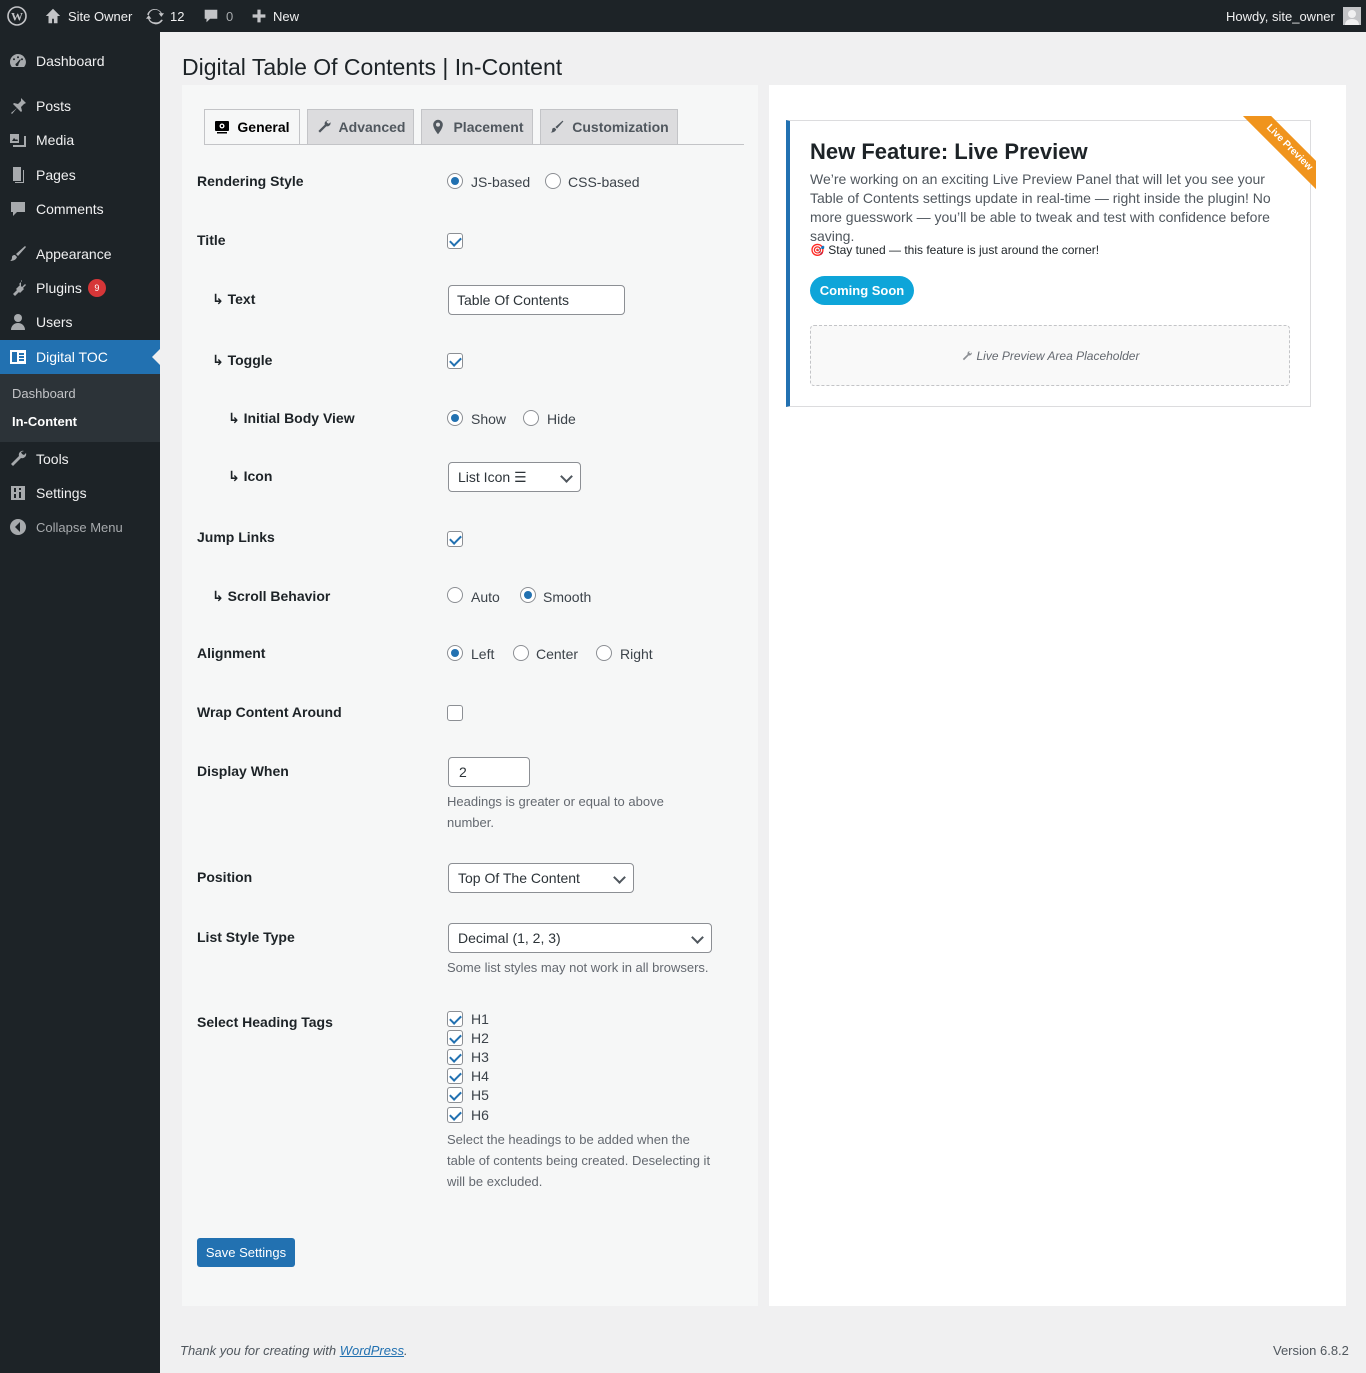 This screenshot has width=1366, height=1373. I want to click on sidebar-item-label: Media, so click(55, 140).